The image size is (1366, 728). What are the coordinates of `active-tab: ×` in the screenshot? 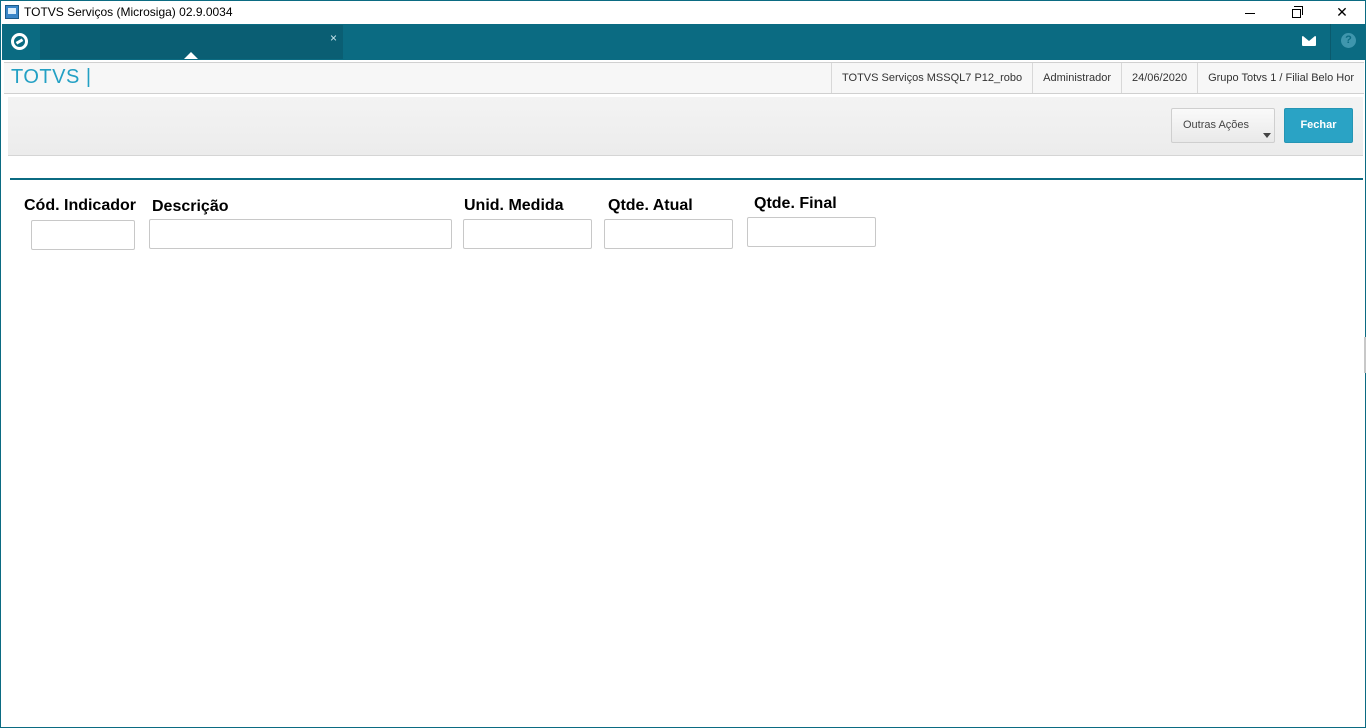 It's located at (191, 42).